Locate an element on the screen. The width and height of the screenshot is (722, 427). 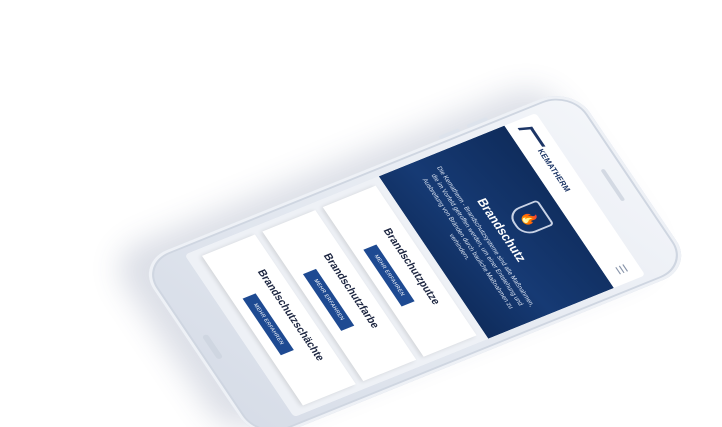
flame-shield-icon: 🔥 is located at coordinates (530, 218).